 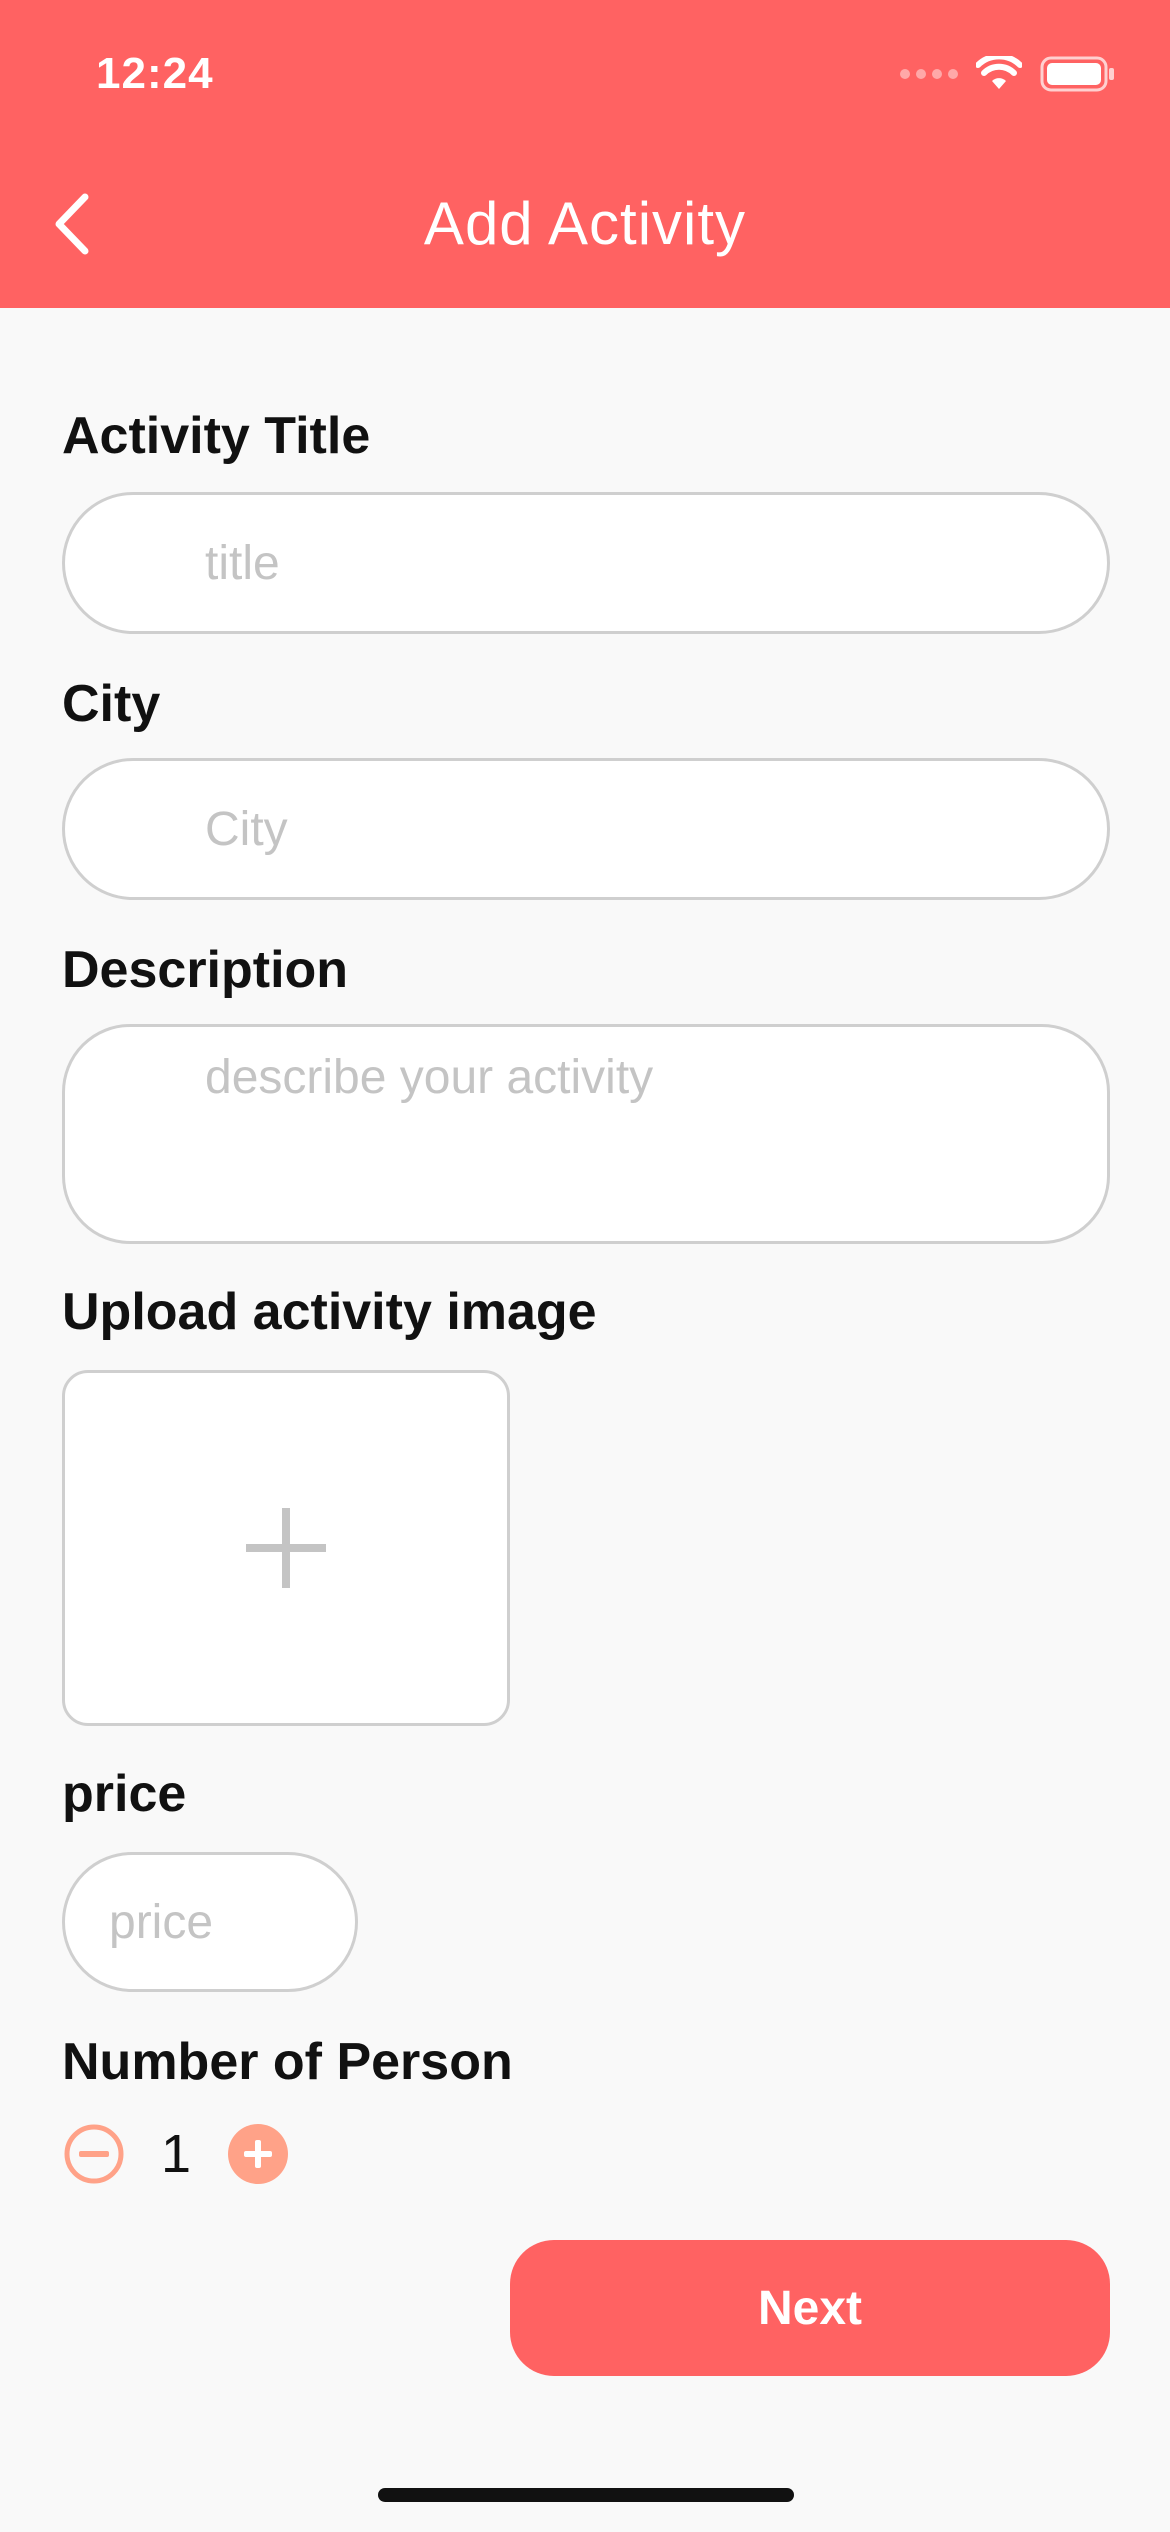 I want to click on cellular-signal-icon, so click(x=929, y=74).